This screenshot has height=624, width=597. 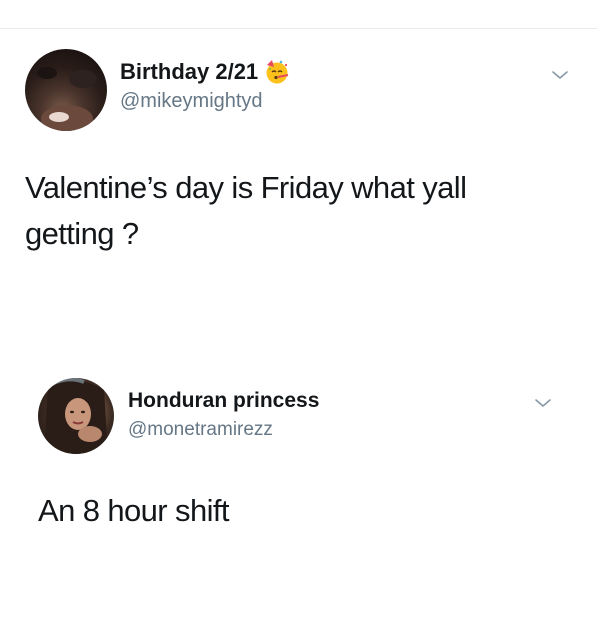 I want to click on partying-face-icon, so click(x=277, y=72).